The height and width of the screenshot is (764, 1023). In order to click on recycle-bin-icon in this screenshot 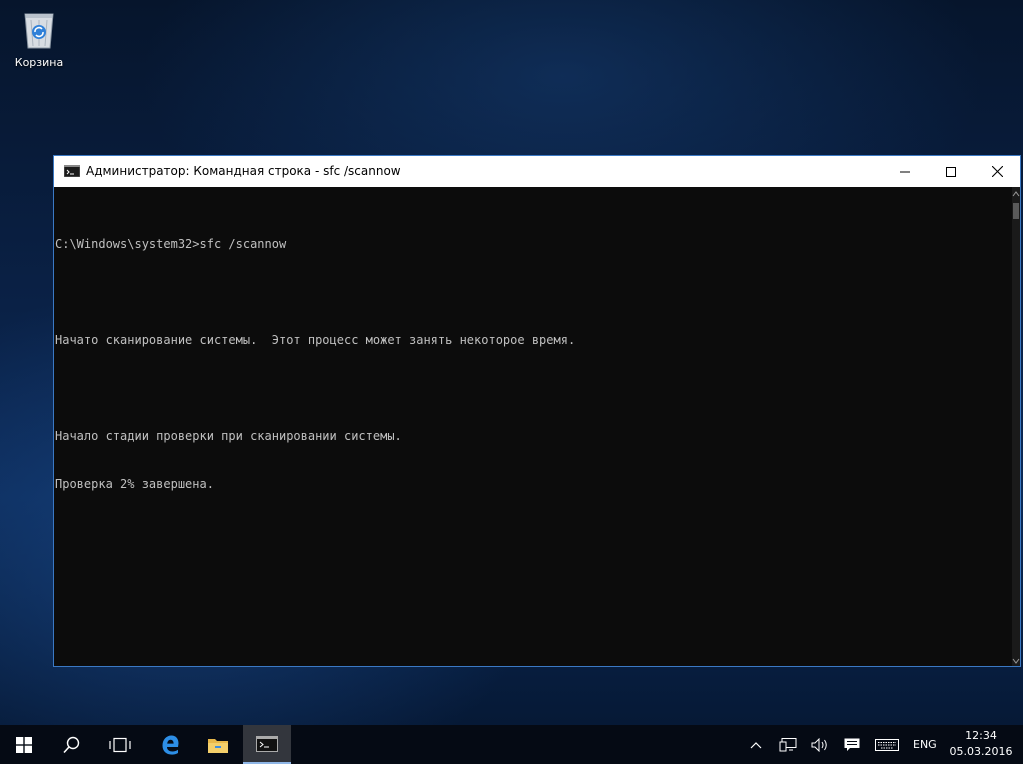, I will do `click(39, 31)`.